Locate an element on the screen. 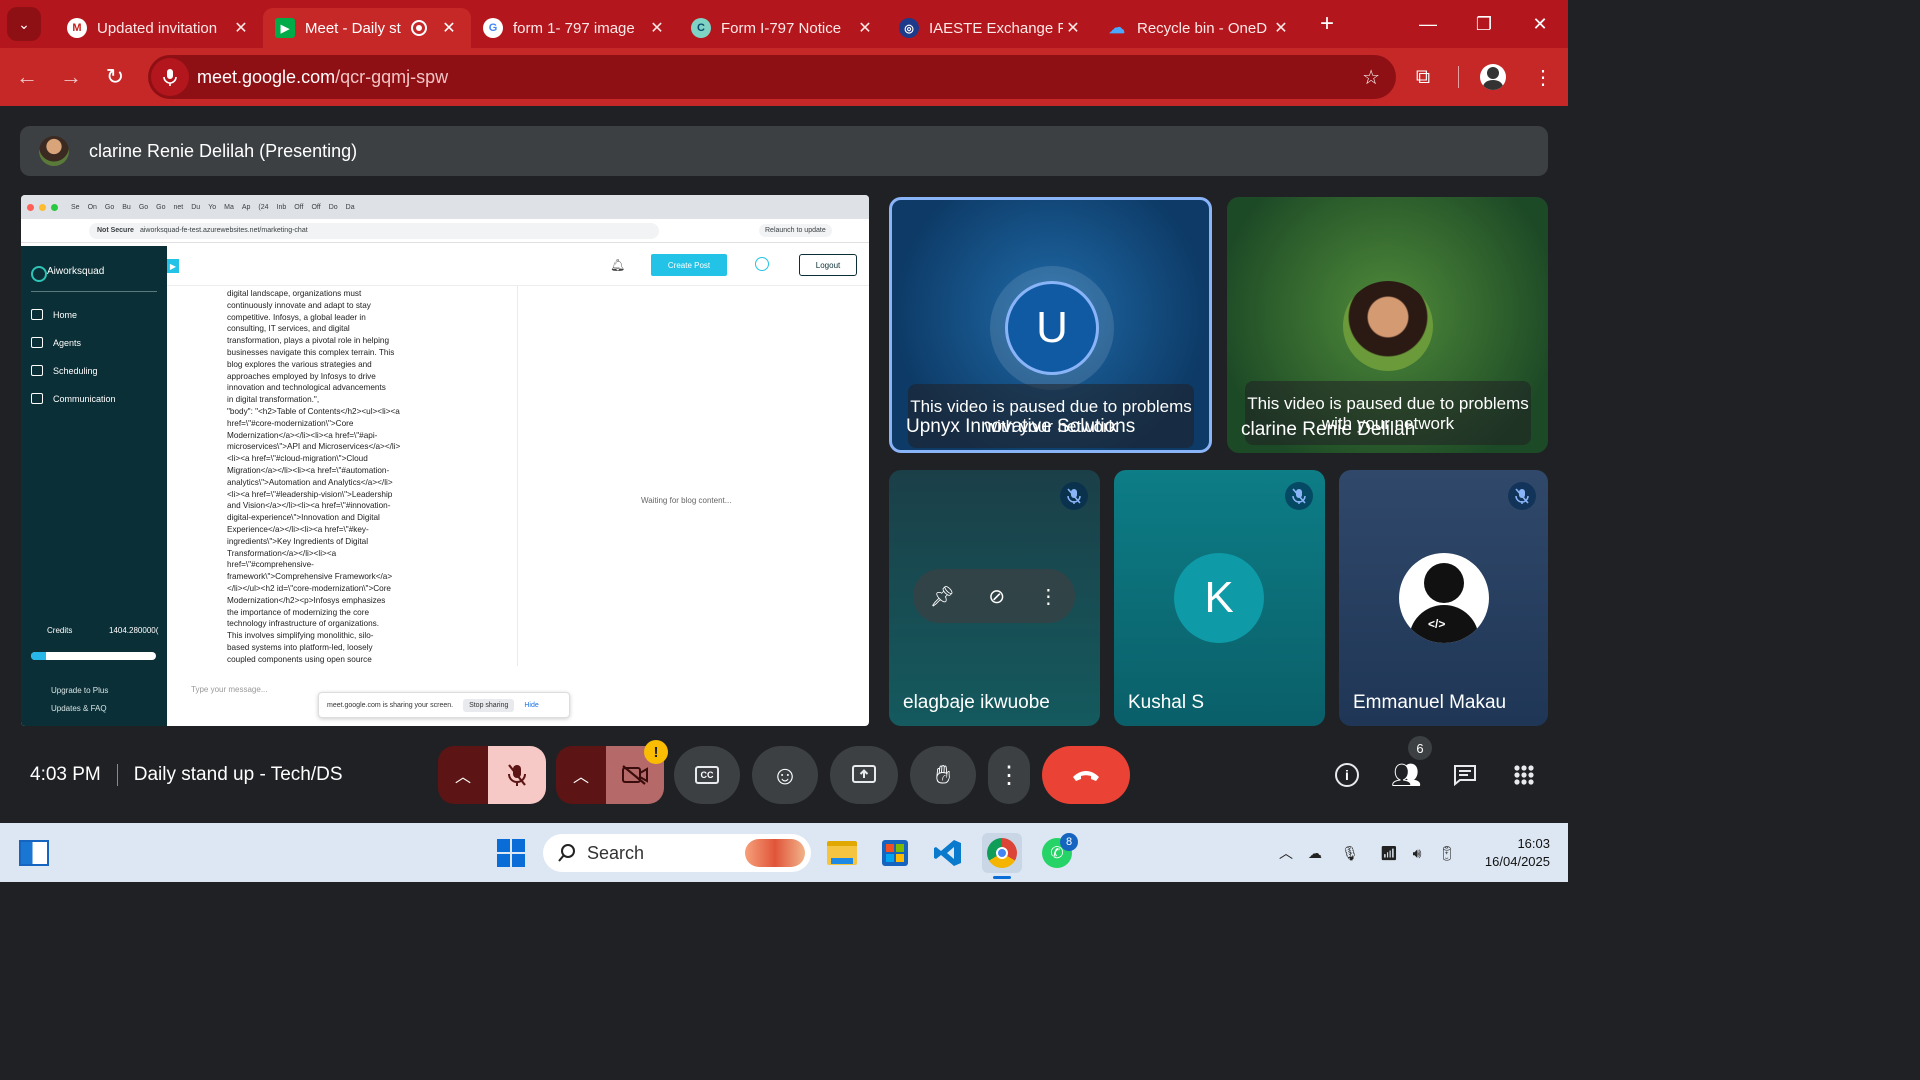 The height and width of the screenshot is (1080, 1920). forward-icon: → is located at coordinates (71, 77).